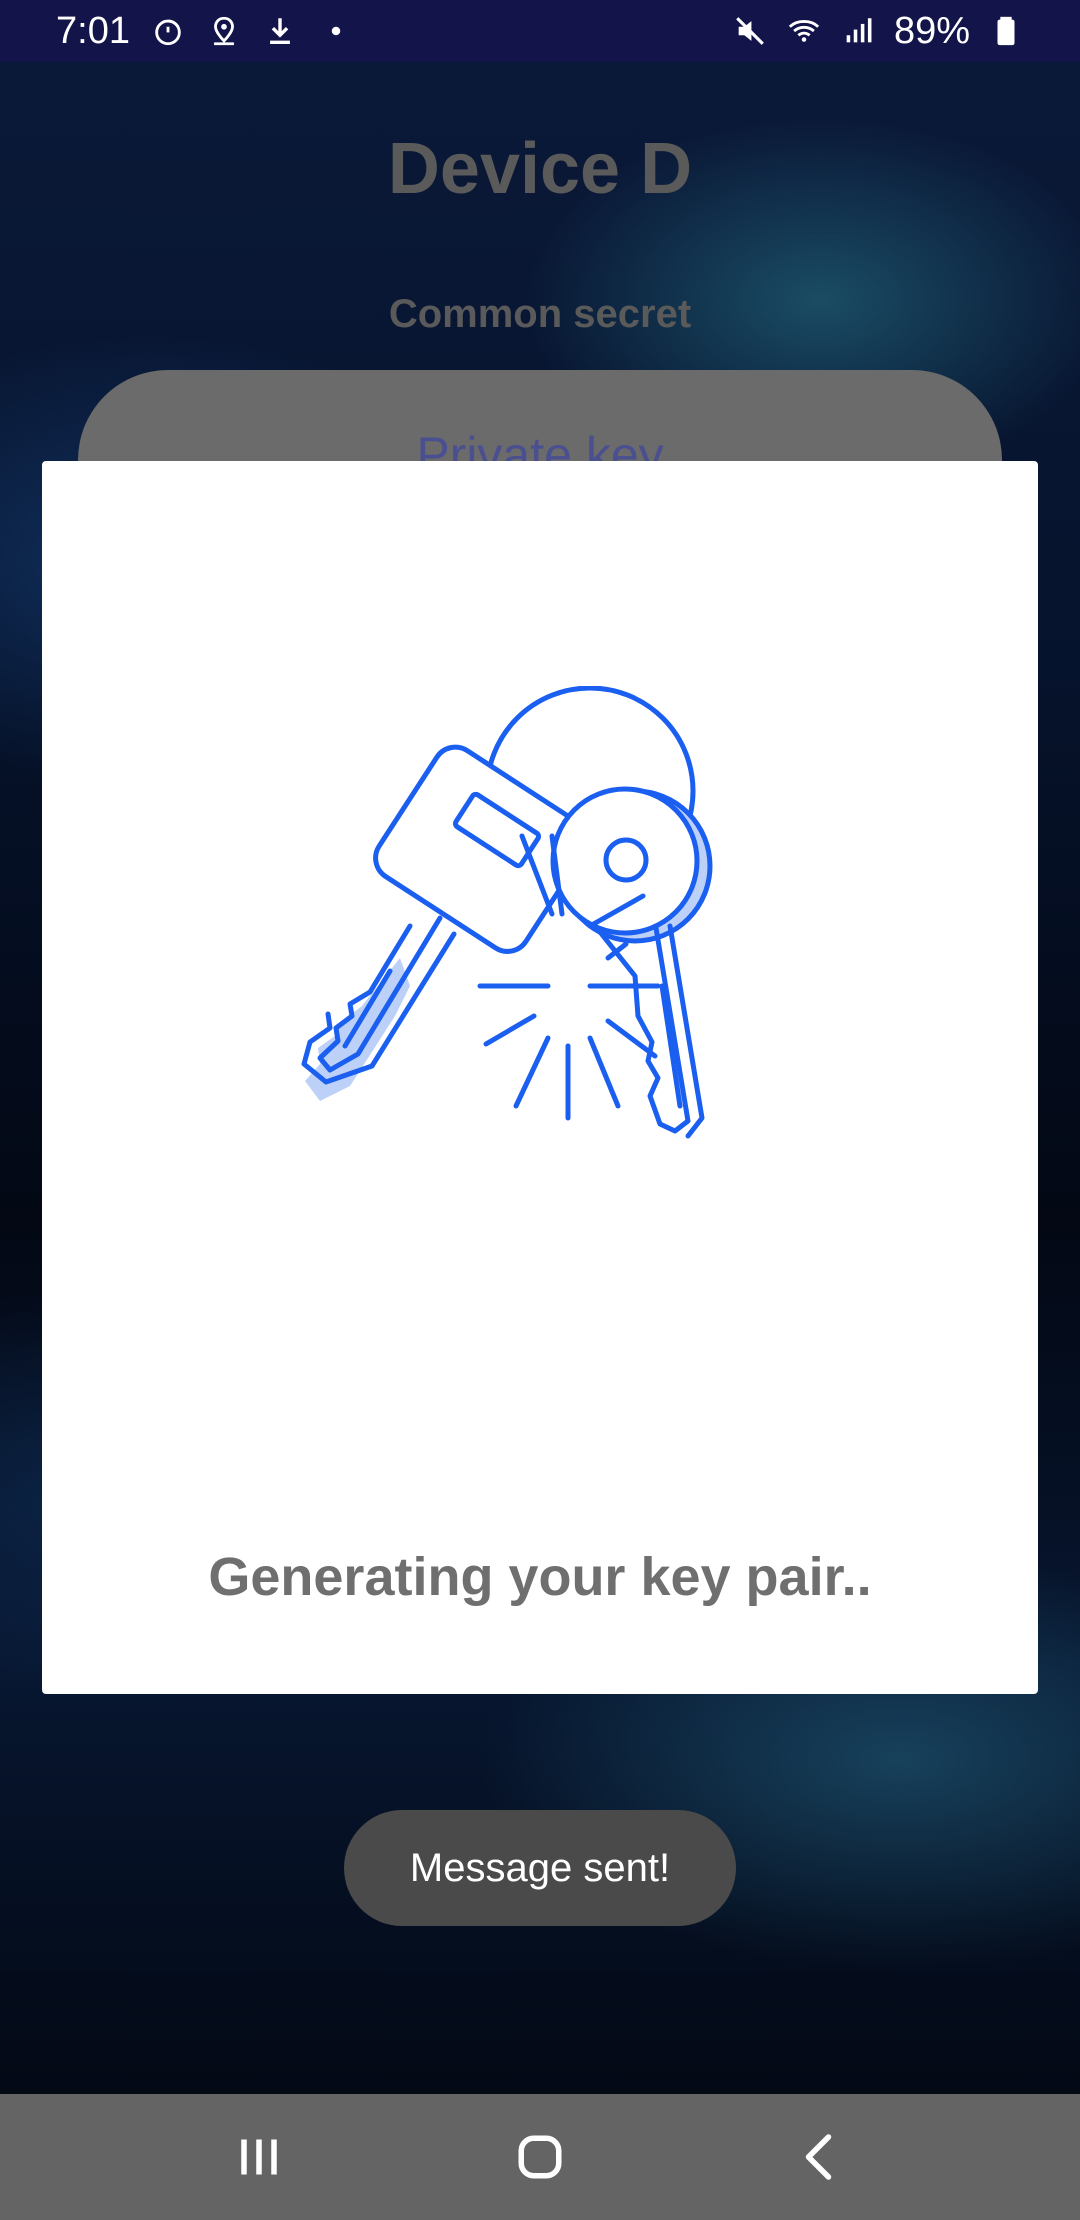  I want to click on toast-message: Message sent!, so click(540, 1868).